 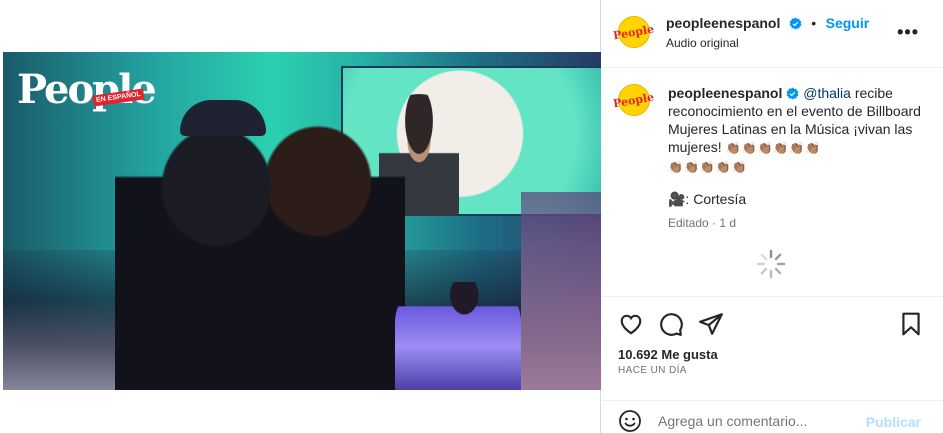 What do you see at coordinates (223, 118) in the screenshot?
I see `cap` at bounding box center [223, 118].